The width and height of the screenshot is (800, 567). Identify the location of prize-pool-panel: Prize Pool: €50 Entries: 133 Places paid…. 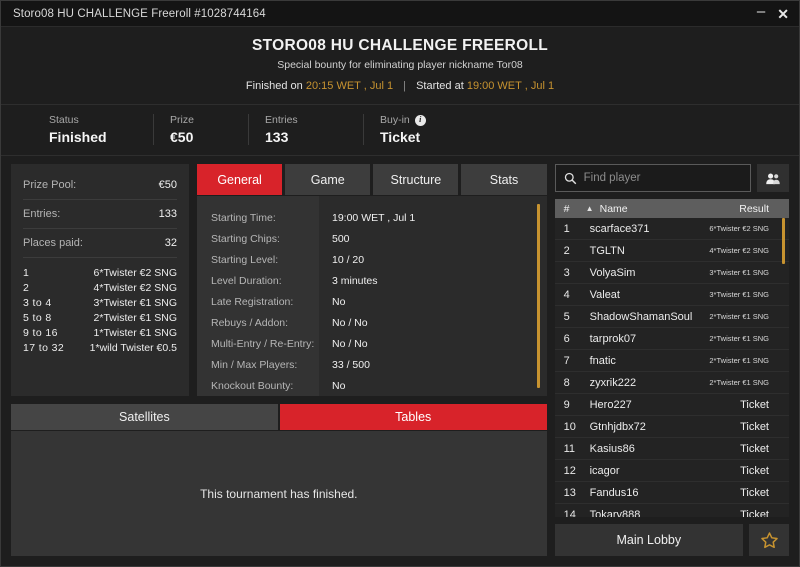
(100, 280).